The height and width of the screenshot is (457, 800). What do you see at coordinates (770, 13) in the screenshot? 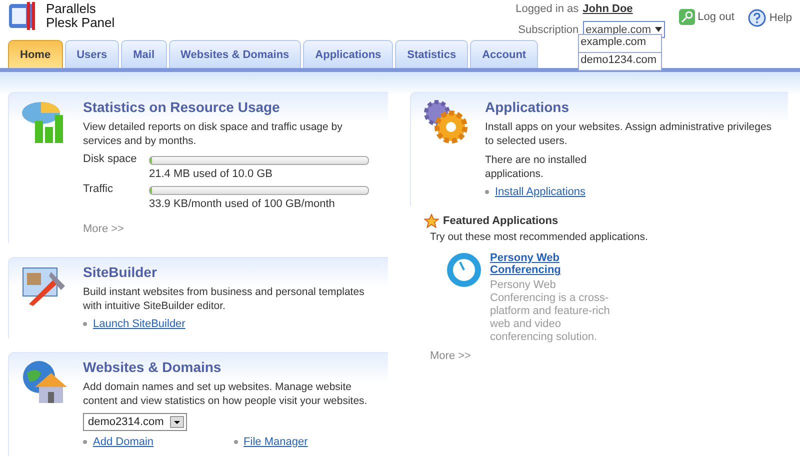
I see `help-link: Help` at bounding box center [770, 13].